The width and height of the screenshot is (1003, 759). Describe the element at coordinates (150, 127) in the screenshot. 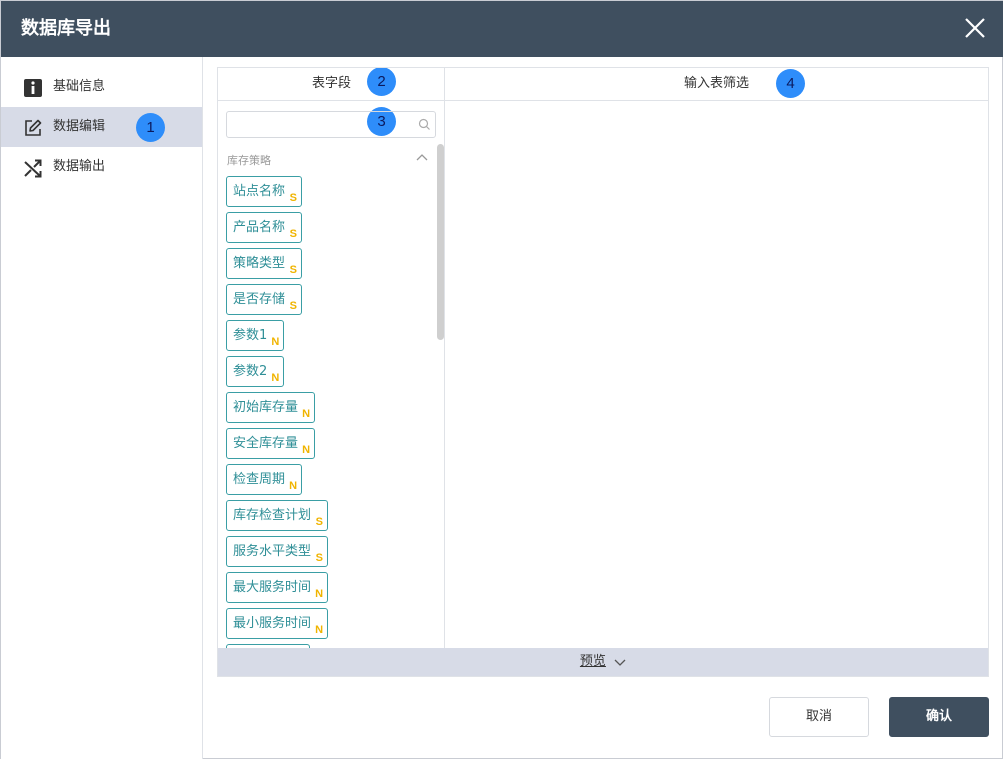

I see `annotation-badge-1: 1` at that location.